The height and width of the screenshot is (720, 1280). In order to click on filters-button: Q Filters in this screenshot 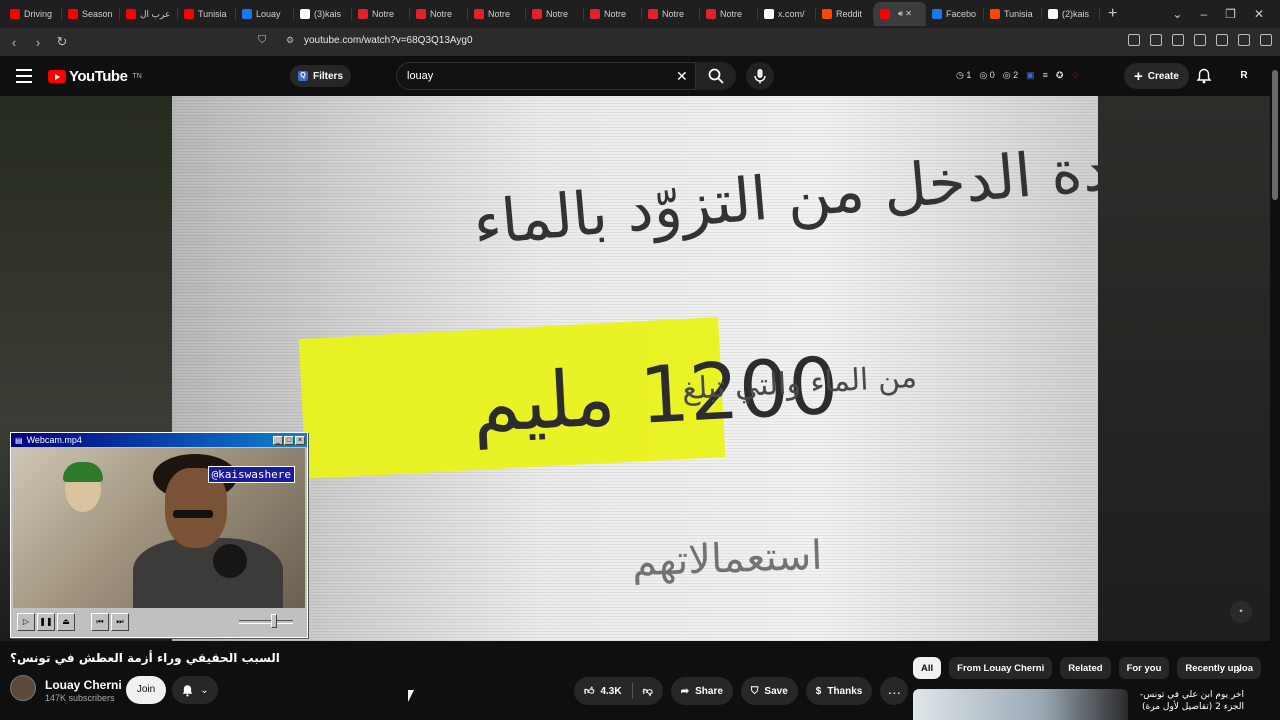, I will do `click(321, 76)`.